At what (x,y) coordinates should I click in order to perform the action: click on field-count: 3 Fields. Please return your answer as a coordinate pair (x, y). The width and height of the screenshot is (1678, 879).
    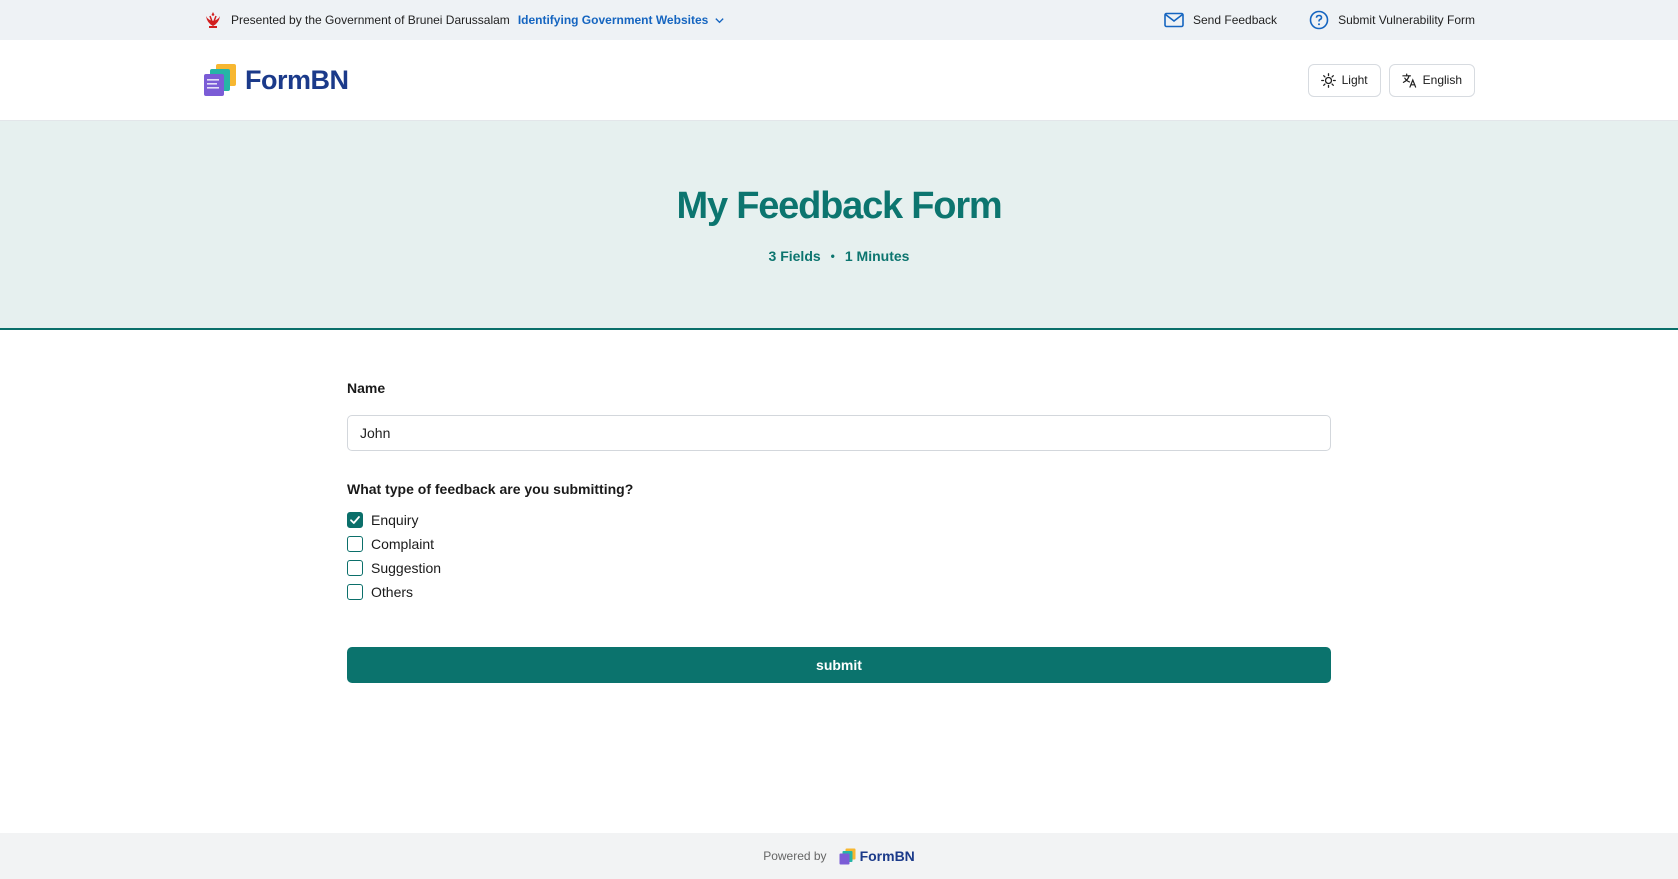
    Looking at the image, I should click on (794, 256).